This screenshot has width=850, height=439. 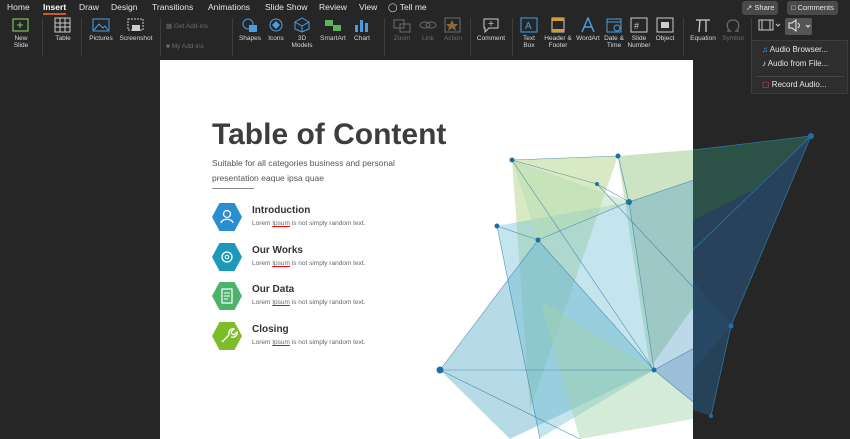 What do you see at coordinates (18, 7) in the screenshot?
I see `tab-home: Home` at bounding box center [18, 7].